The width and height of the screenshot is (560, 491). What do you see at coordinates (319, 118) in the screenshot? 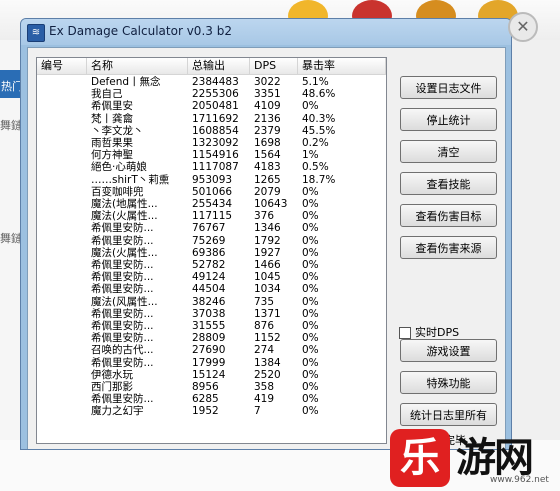
I see `cell-crit: 40.3%` at bounding box center [319, 118].